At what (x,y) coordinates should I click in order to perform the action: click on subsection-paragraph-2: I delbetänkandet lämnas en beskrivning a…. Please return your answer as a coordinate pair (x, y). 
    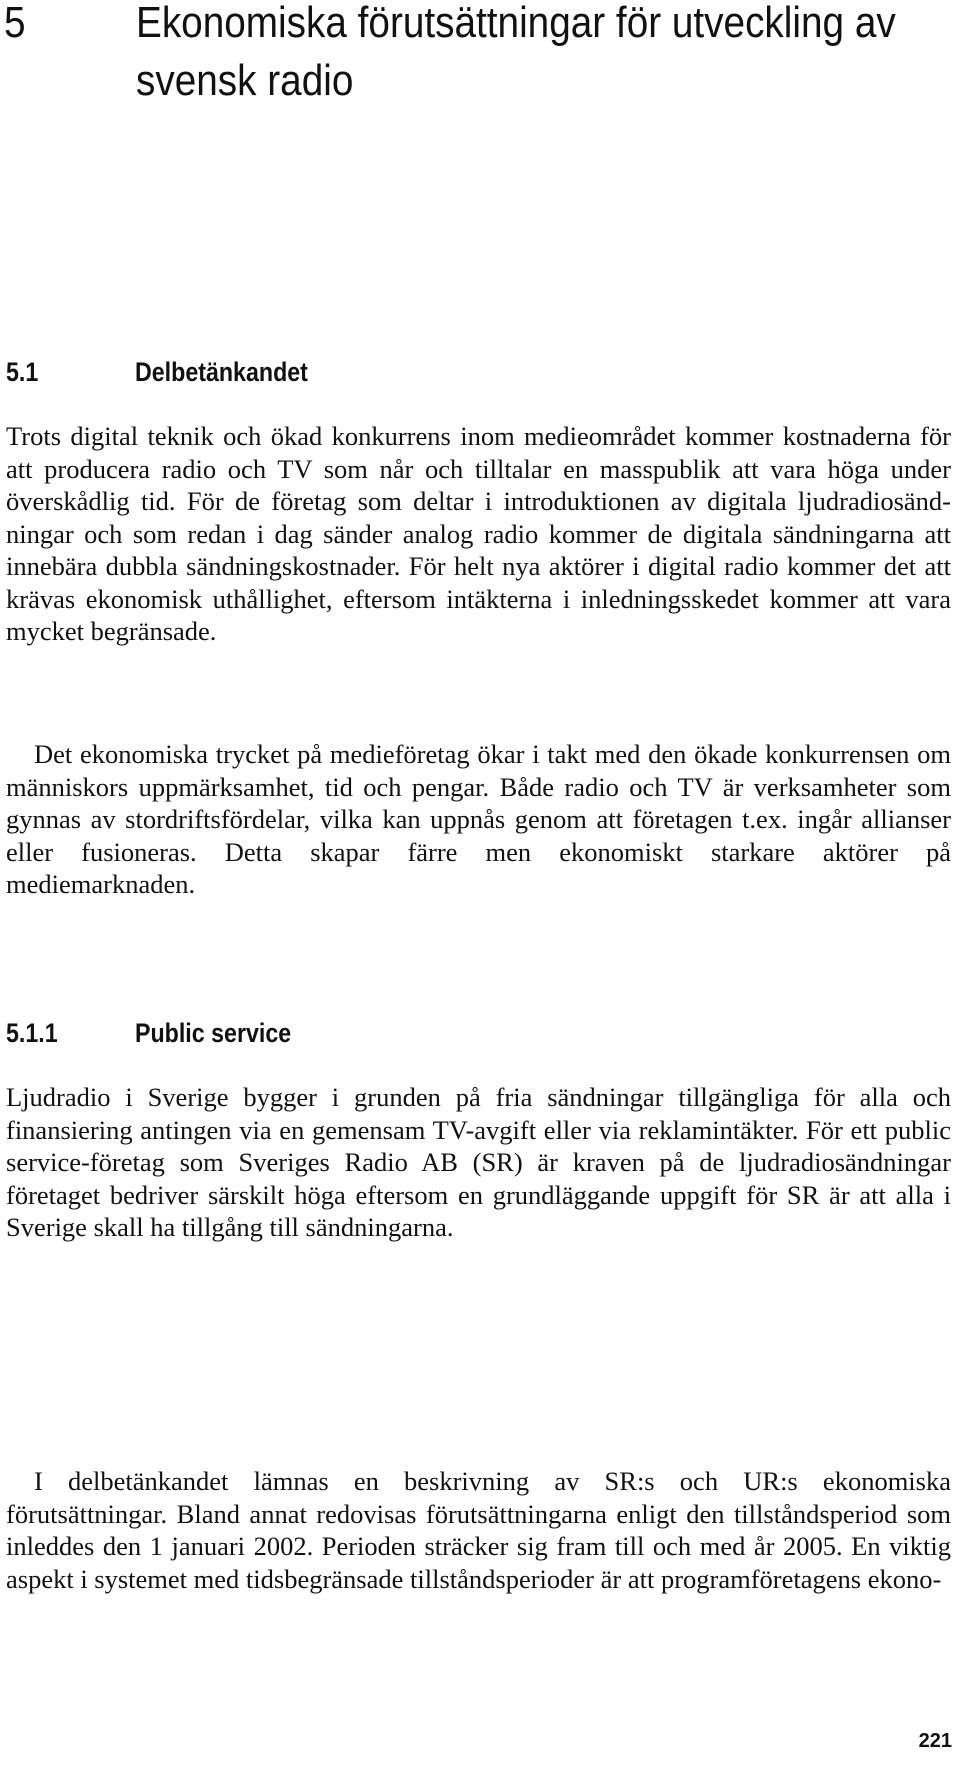
    Looking at the image, I should click on (478, 1530).